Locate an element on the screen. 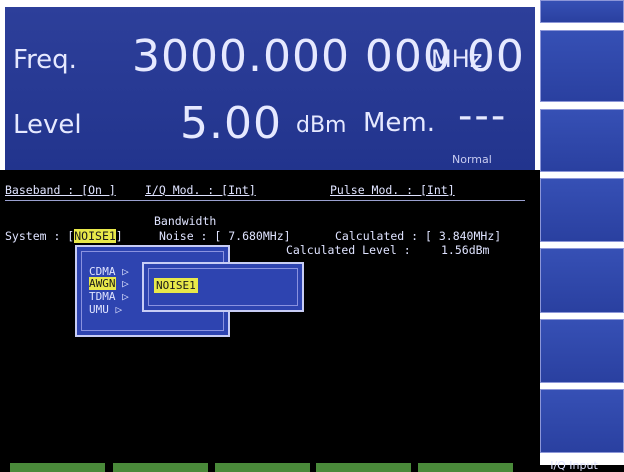 Image resolution: width=624 pixels, height=472 pixels. awgn-submenu: NOISE1 is located at coordinates (223, 287).